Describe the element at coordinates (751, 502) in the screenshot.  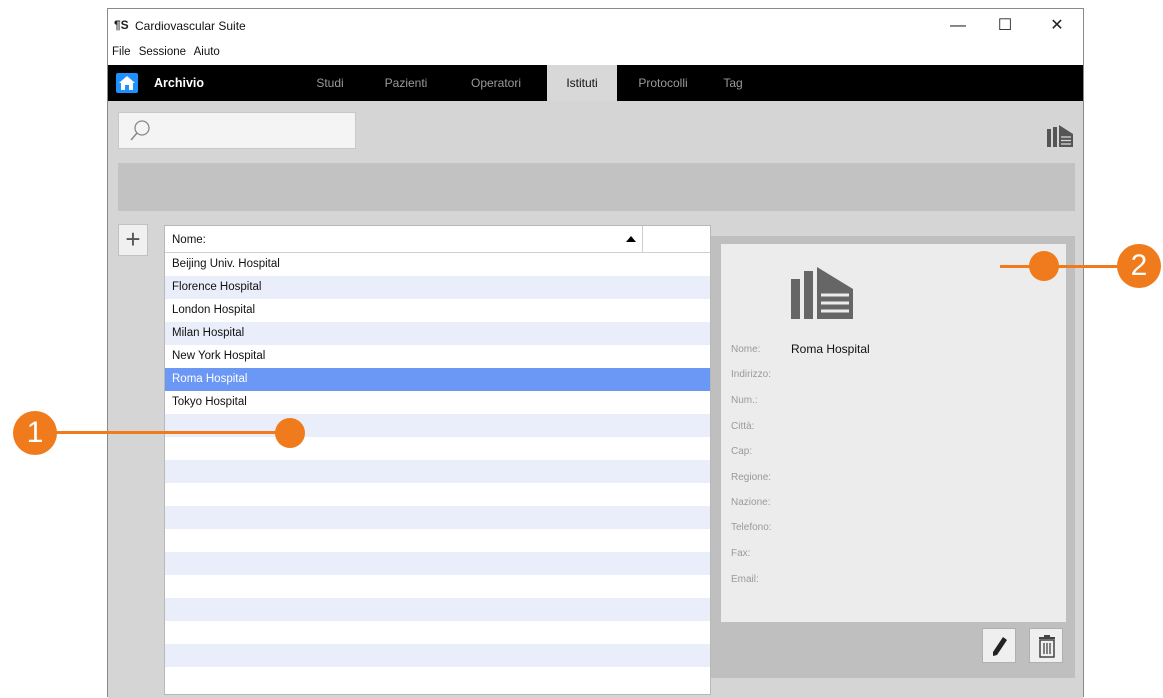
I see `detail-label: Nazione:` at that location.